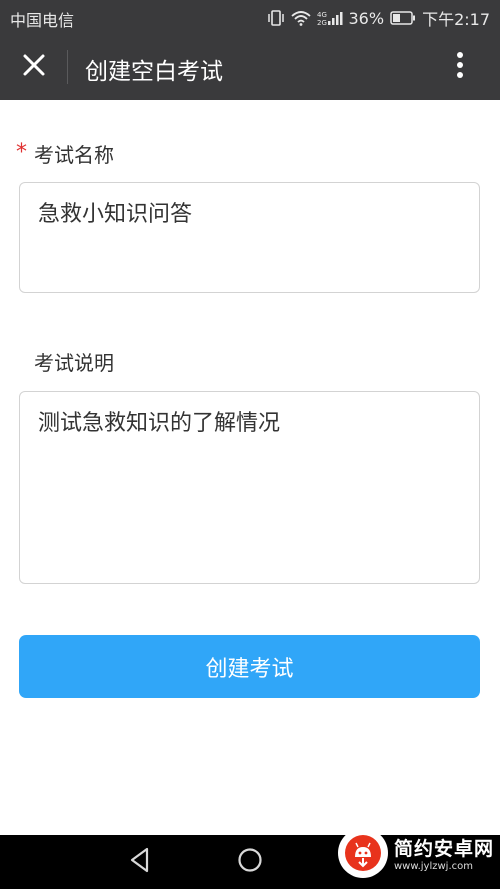 This screenshot has width=500, height=889. I want to click on back-triangle-icon, so click(140, 862).